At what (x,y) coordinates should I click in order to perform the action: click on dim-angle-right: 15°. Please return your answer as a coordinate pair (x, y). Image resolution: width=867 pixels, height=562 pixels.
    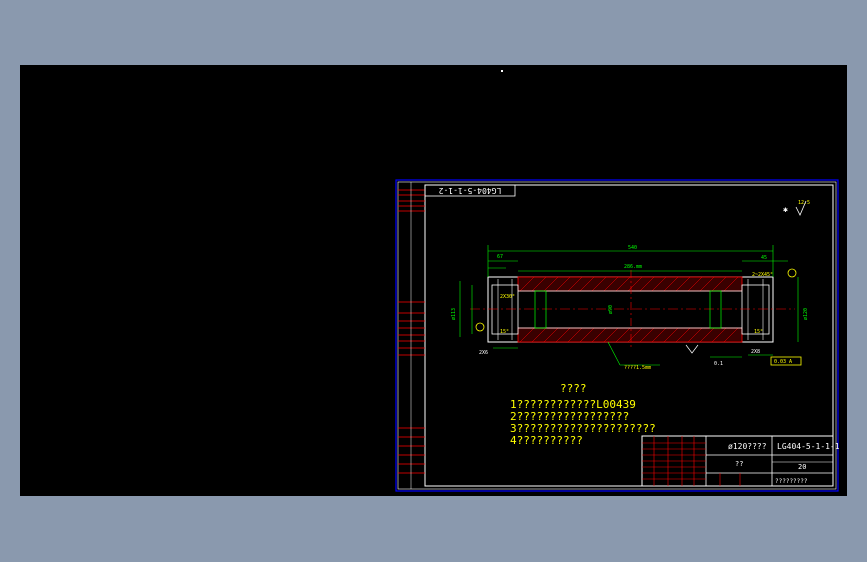
    Looking at the image, I should click on (758, 332).